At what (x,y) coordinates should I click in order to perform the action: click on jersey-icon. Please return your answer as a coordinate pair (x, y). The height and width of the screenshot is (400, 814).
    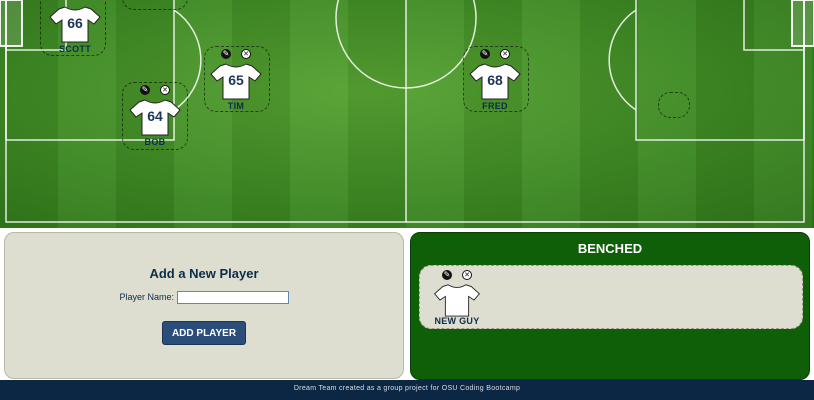
    Looking at the image, I should click on (457, 300).